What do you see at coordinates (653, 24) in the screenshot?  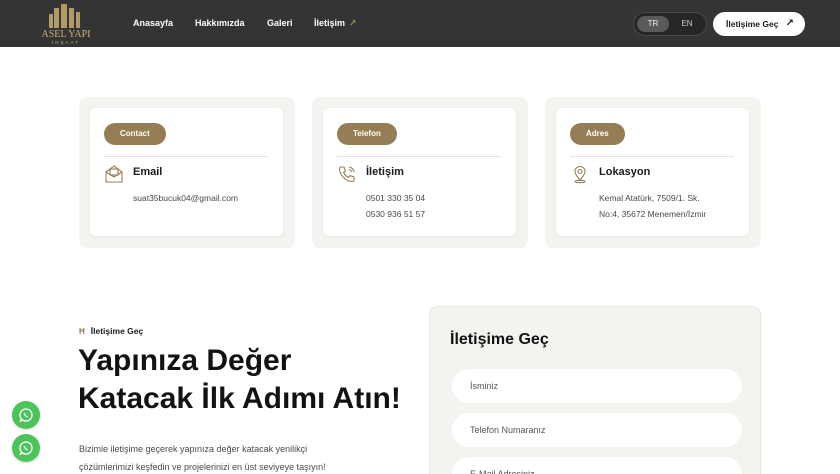 I see `lang-option-tr: TR` at bounding box center [653, 24].